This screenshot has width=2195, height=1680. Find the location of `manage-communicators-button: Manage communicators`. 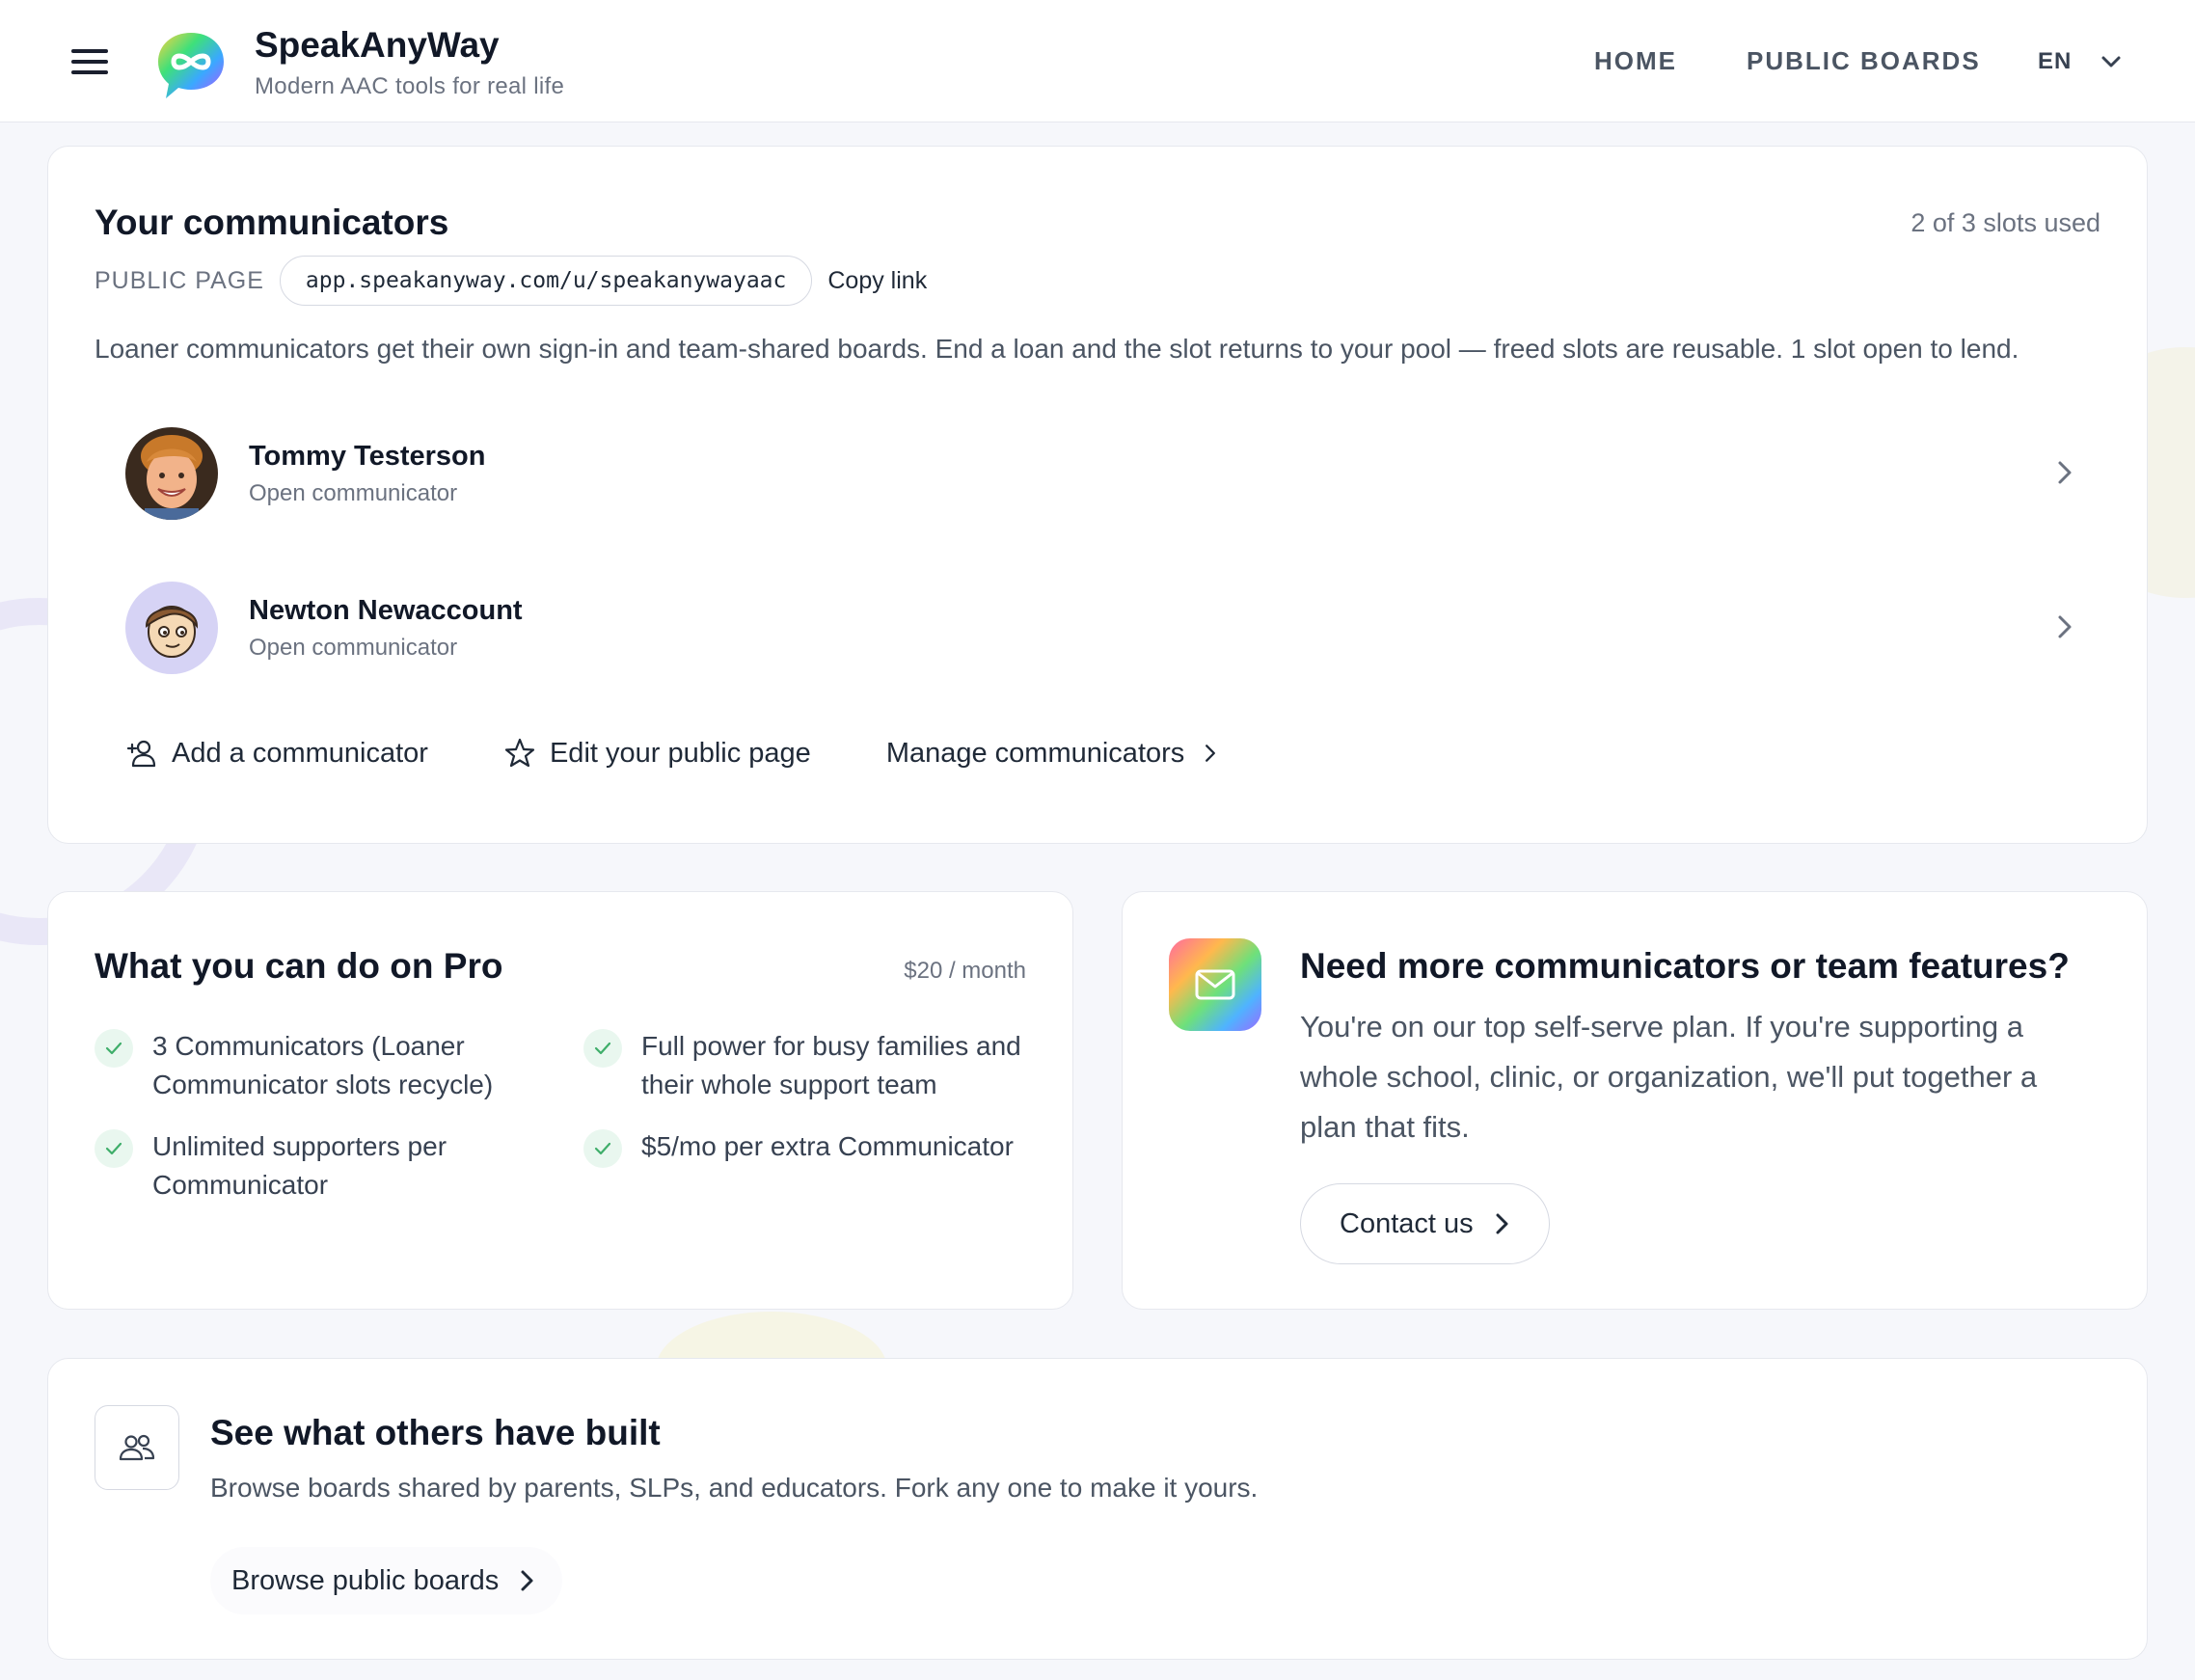

manage-communicators-button: Manage communicators is located at coordinates (1054, 754).